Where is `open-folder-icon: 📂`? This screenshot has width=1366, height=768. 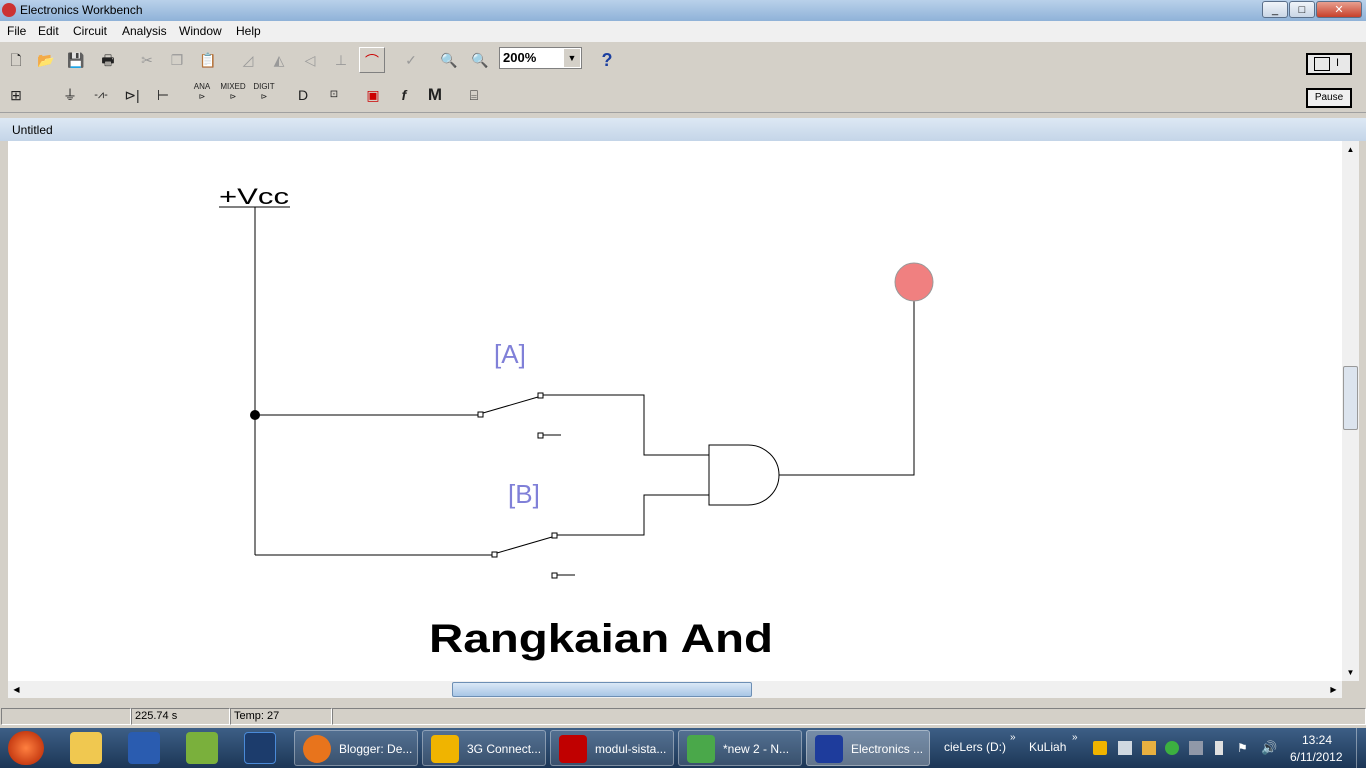
open-folder-icon: 📂 is located at coordinates (46, 60).